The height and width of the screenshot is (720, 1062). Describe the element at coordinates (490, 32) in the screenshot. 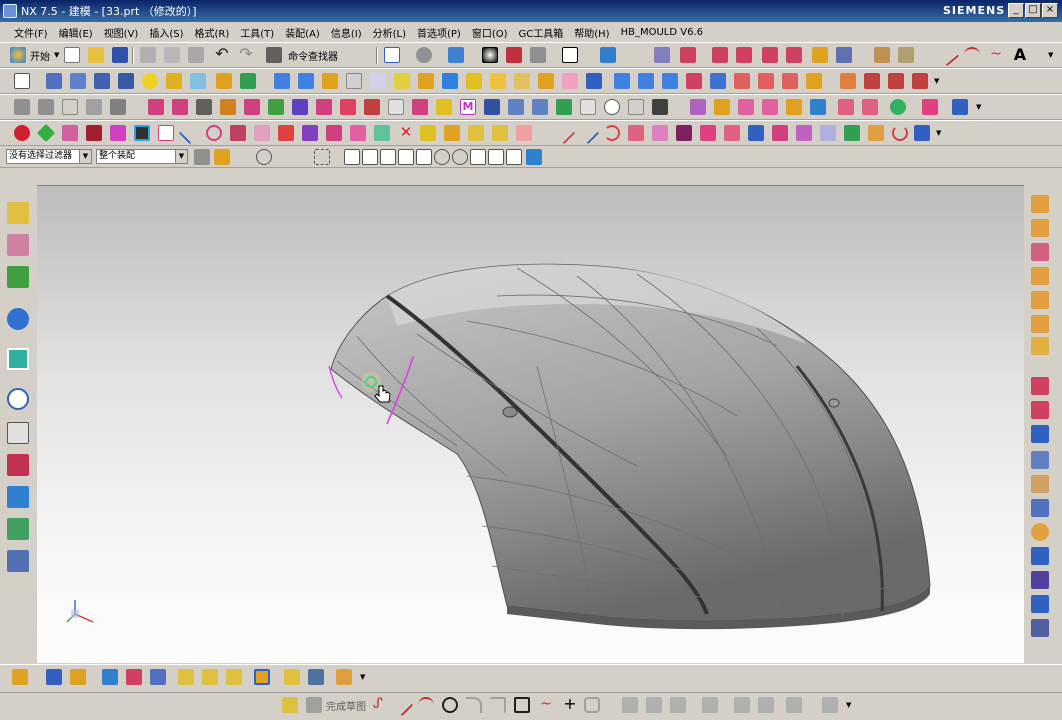

I see `menu-window: 窗口(O)` at that location.